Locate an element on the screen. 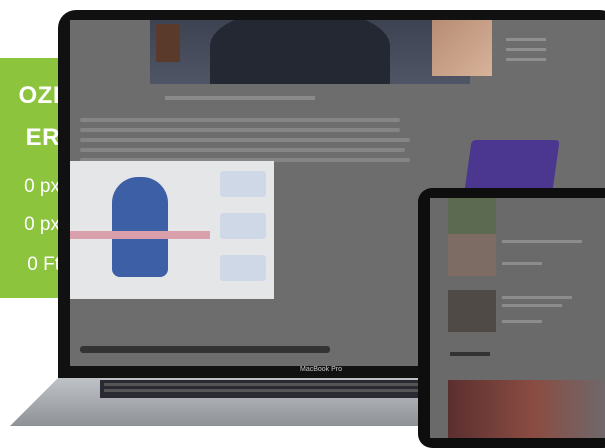 This screenshot has height=448, width=605. product-box-image is located at coordinates (512, 166).